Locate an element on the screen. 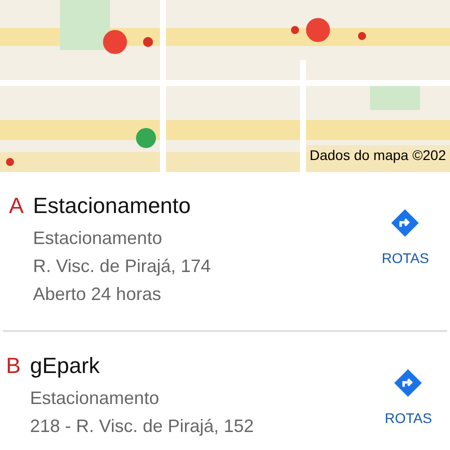 The width and height of the screenshot is (450, 450). result-letter: A is located at coordinates (17, 206).